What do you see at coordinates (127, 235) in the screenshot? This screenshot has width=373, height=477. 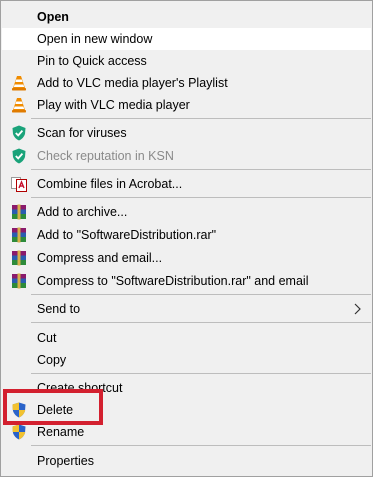 I see `menu-item-add-to-rar-label: Add to "SoftwareDistribution.rar"` at bounding box center [127, 235].